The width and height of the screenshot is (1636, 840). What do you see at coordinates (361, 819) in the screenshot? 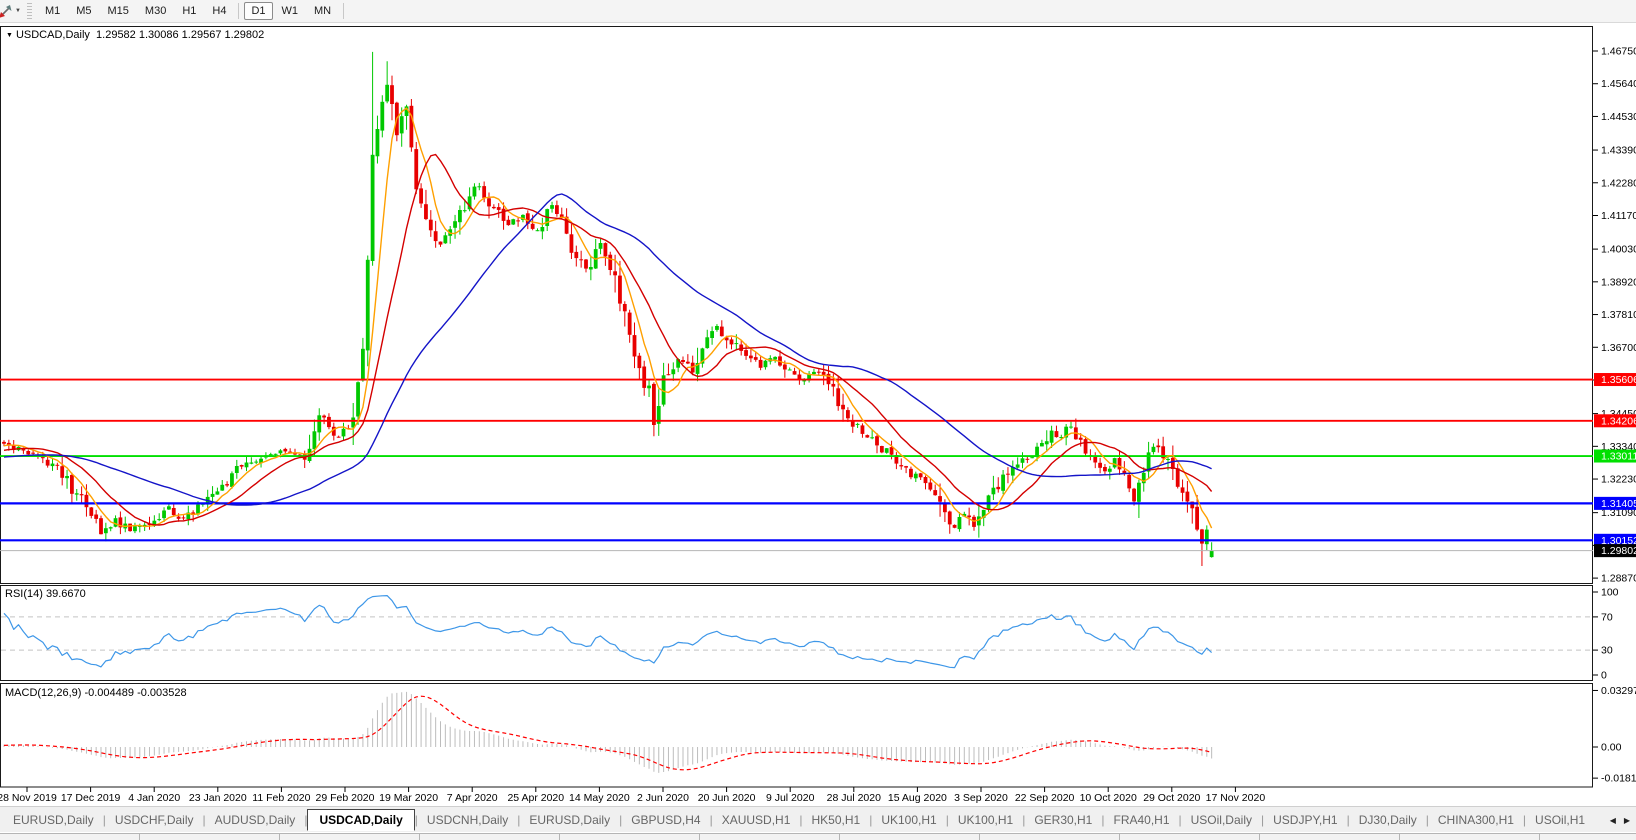
I see `chart-tab-usdcad-daily: USDCAD,Daily` at bounding box center [361, 819].